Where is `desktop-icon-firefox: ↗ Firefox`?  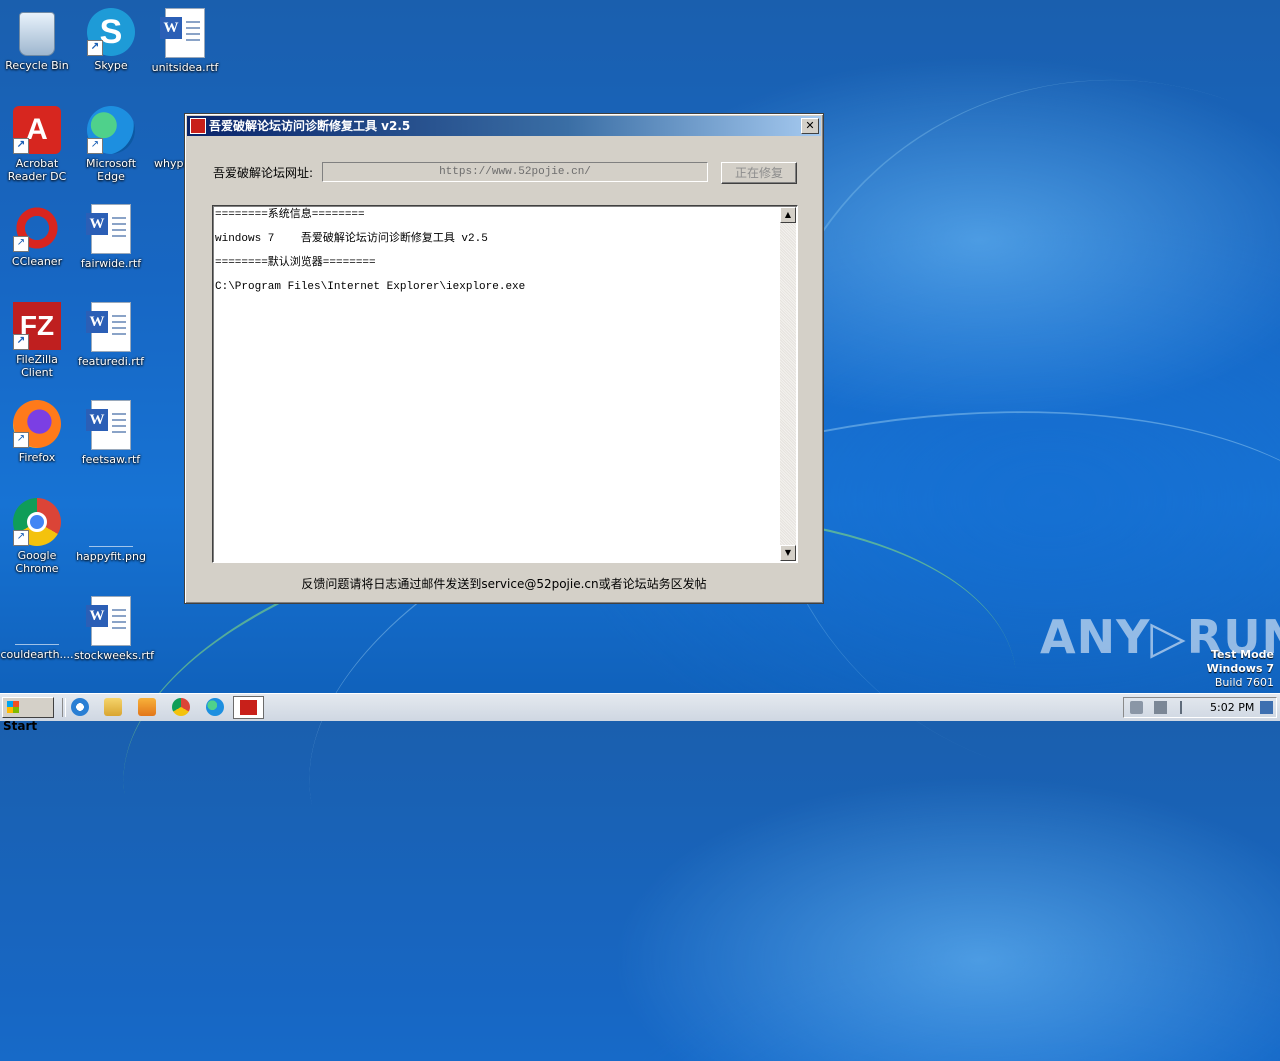
desktop-icon-firefox: ↗ Firefox is located at coordinates (37, 432).